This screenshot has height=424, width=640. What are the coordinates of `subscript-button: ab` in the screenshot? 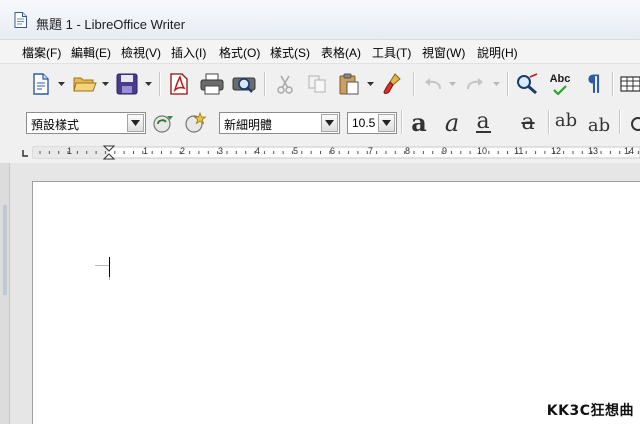 It's located at (599, 123).